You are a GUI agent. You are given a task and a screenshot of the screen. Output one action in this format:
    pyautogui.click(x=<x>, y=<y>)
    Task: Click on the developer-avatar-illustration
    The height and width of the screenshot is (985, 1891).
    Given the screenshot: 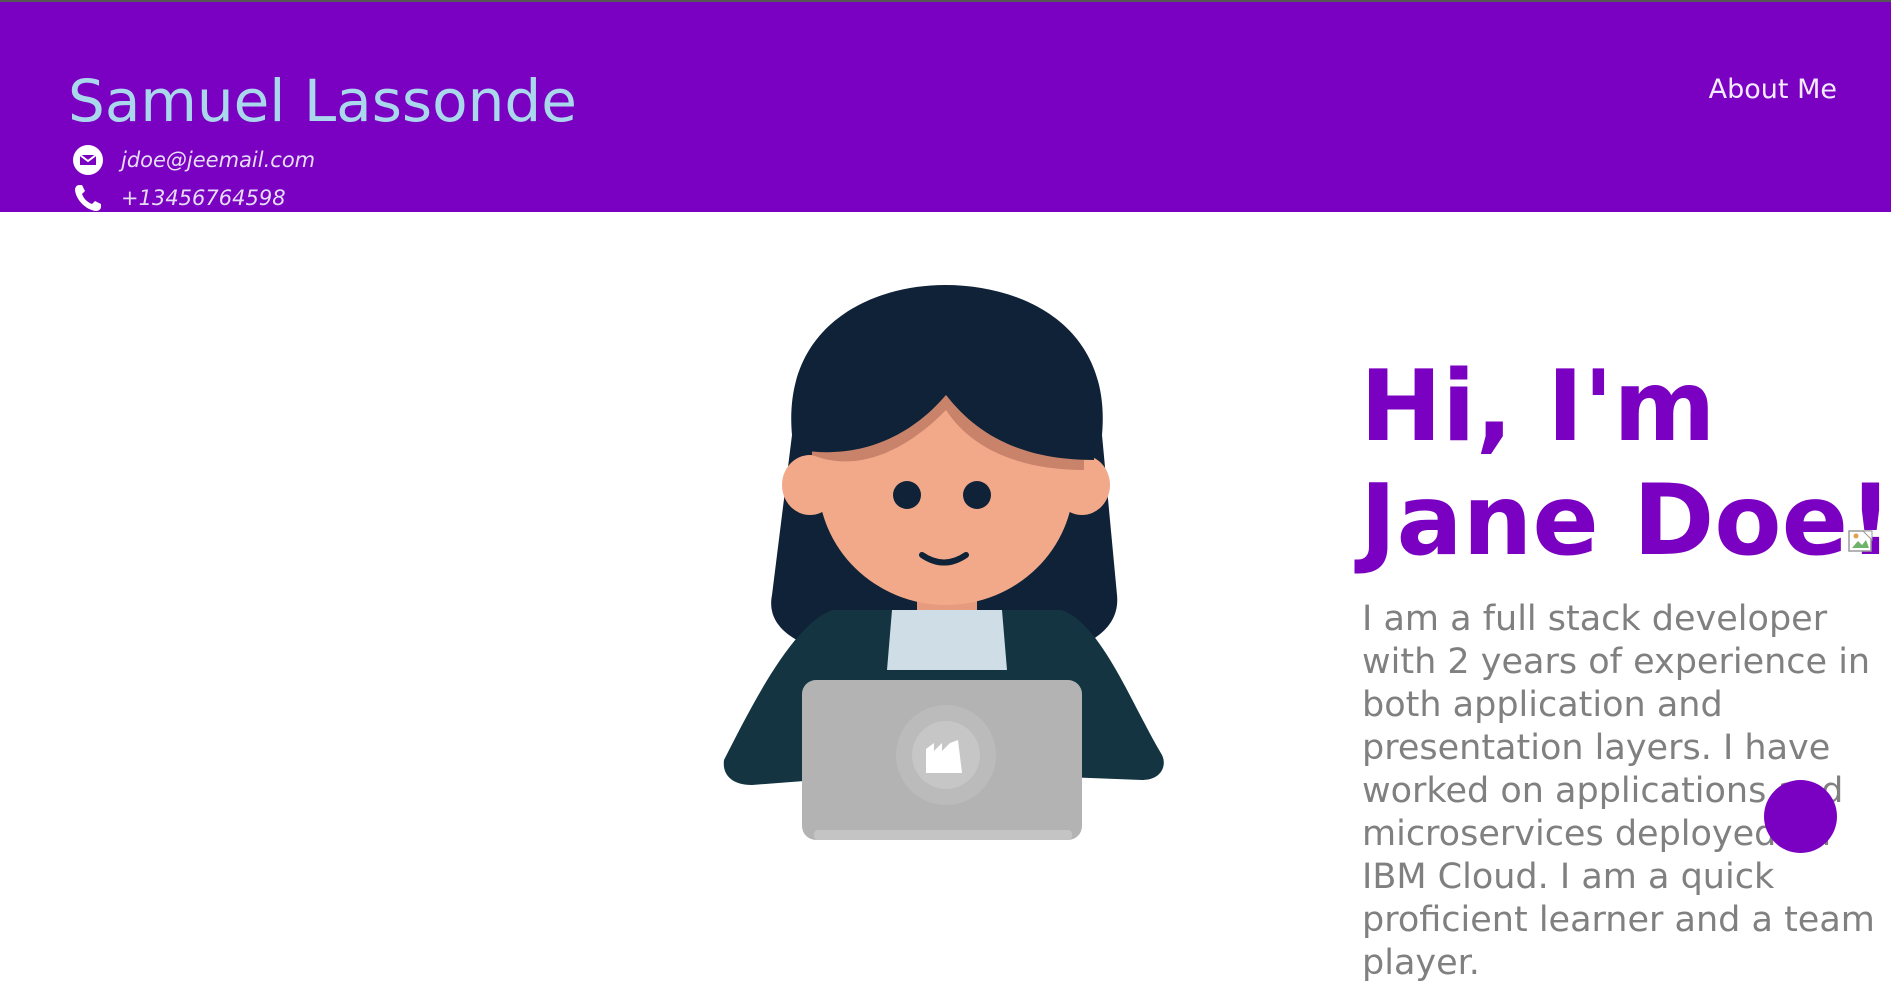 What is the action you would take?
    pyautogui.click(x=945, y=562)
    